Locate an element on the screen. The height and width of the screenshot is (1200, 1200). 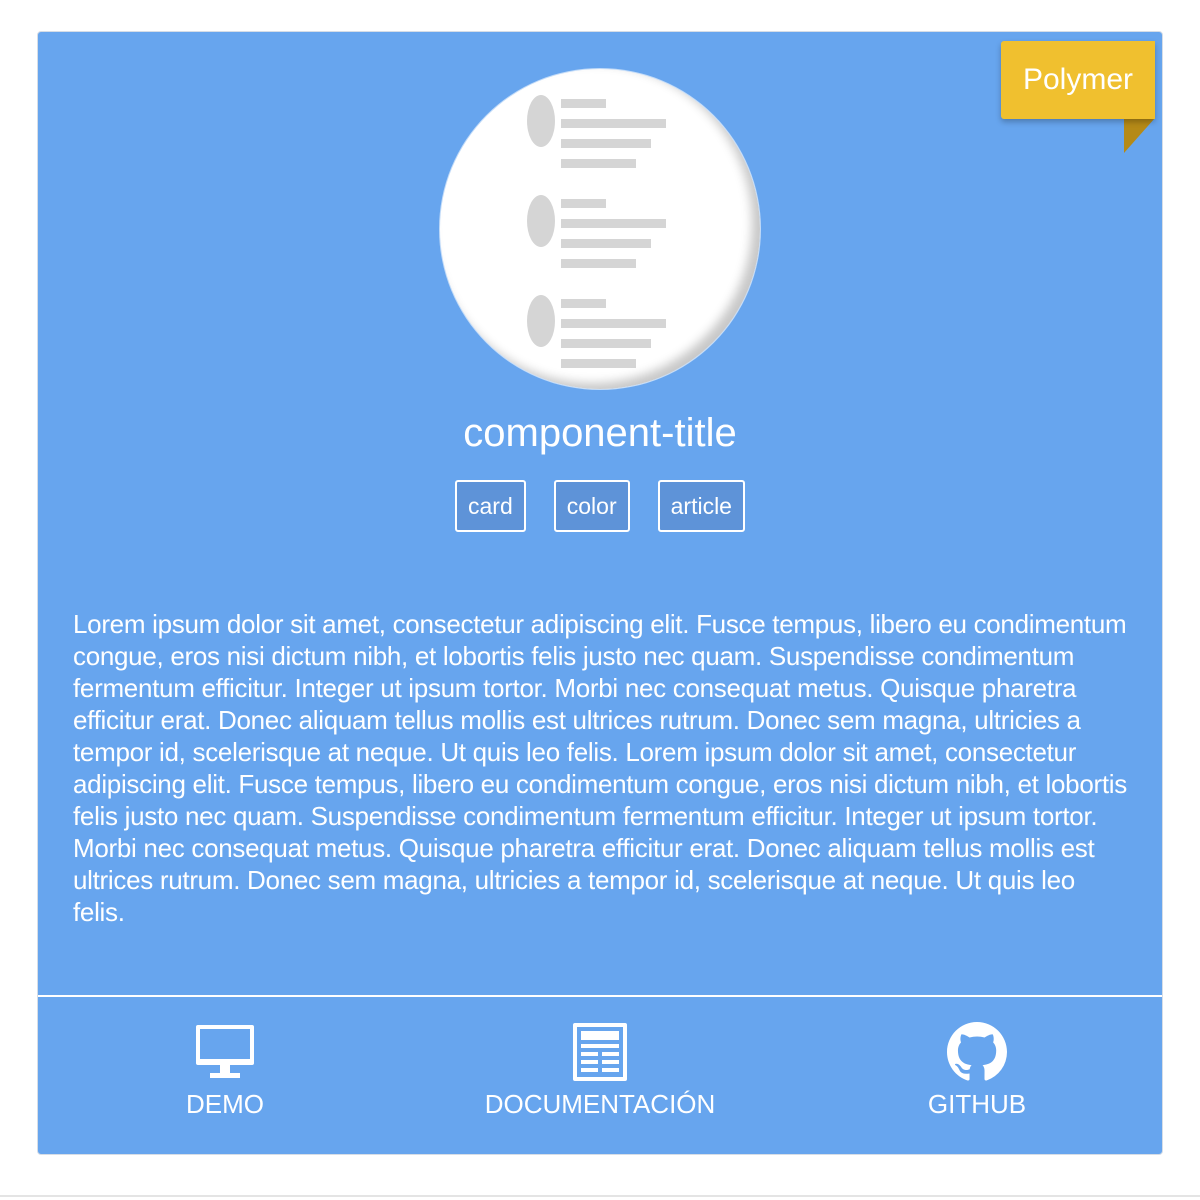
footer-divider is located at coordinates (600, 996).